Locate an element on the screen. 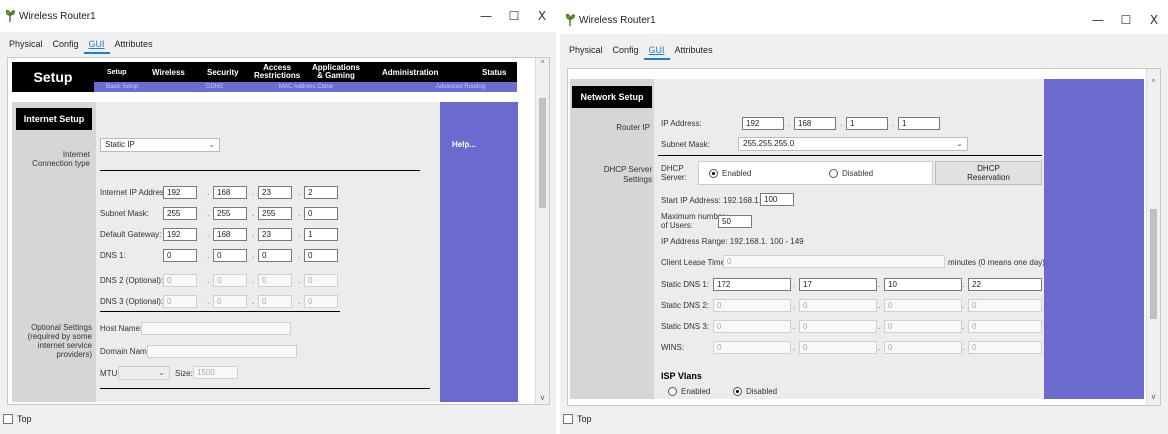 The width and height of the screenshot is (1168, 434). dhcp-enabled-option: Enabled is located at coordinates (730, 174).